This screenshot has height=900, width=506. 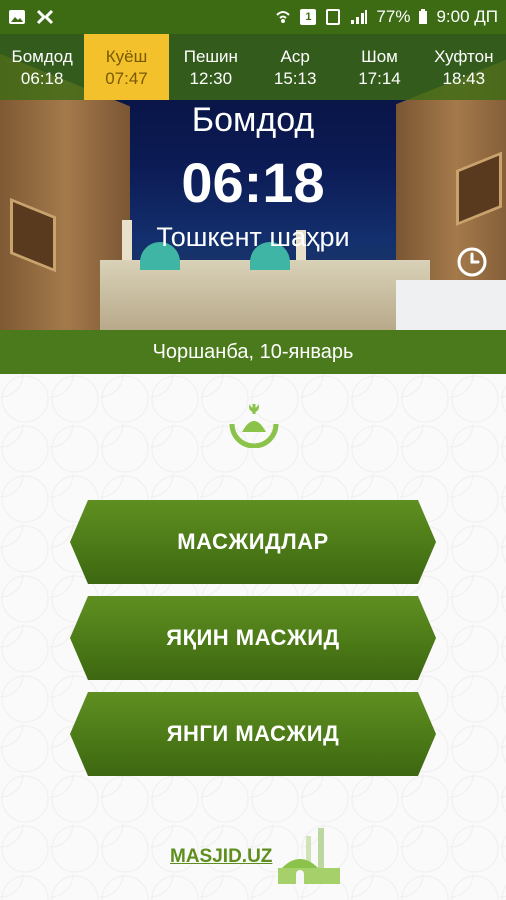 I want to click on clock-time: 9:00 ДП, so click(x=467, y=16).